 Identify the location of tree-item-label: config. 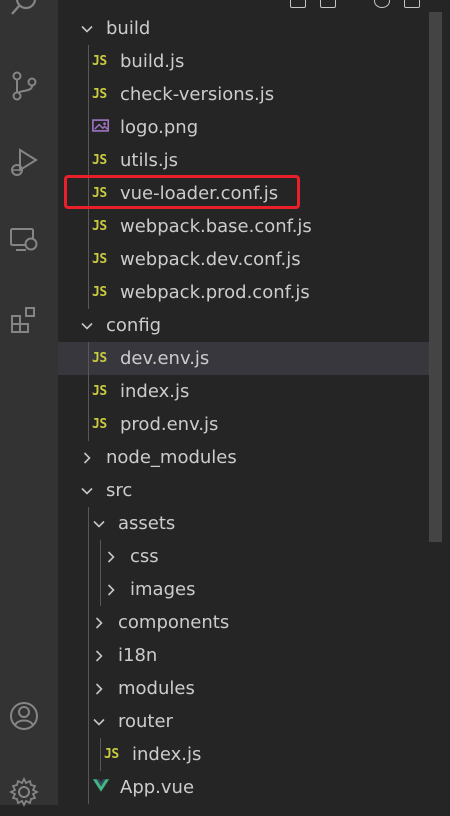
(134, 325).